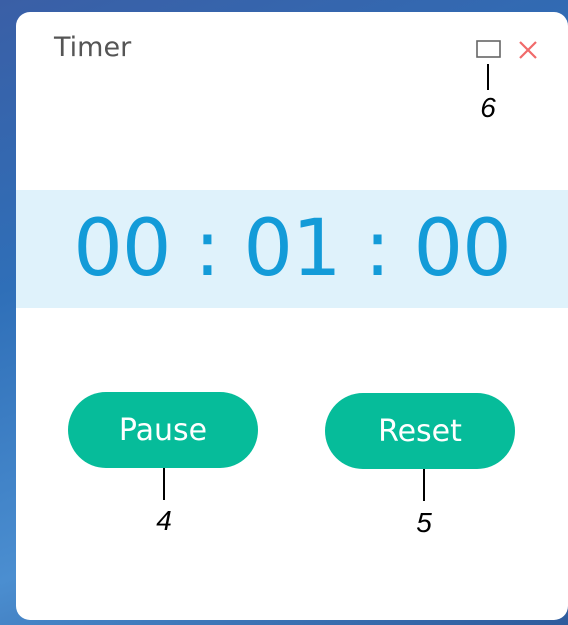  I want to click on callout-number-pause: 4, so click(164, 520).